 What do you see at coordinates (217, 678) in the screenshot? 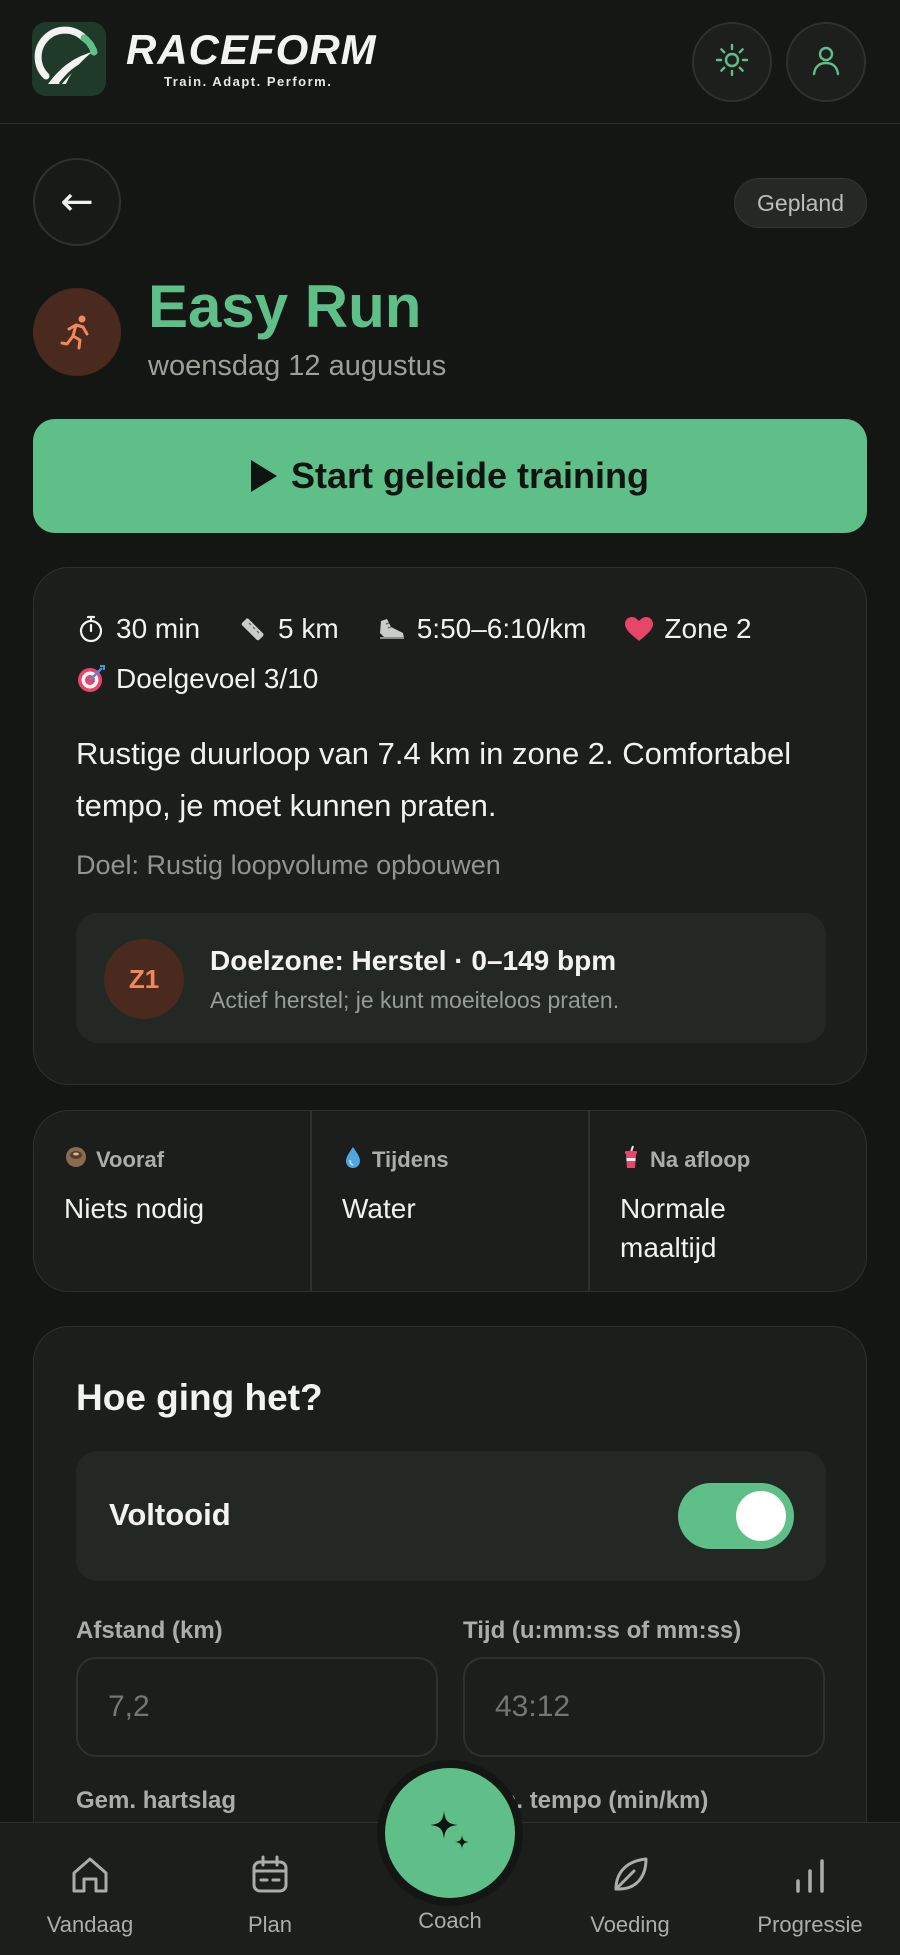
I see `stat-target-feel-value: Doelgevoel 3/10` at bounding box center [217, 678].